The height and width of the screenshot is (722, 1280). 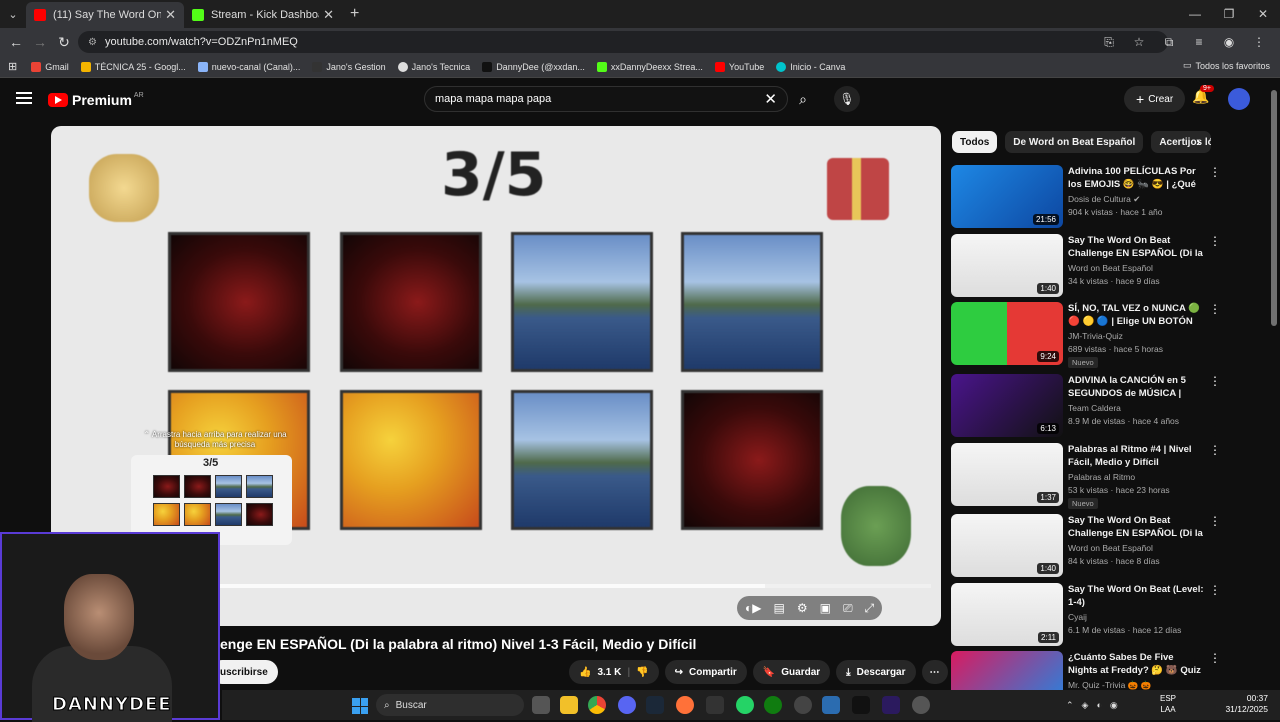 What do you see at coordinates (705, 672) in the screenshot?
I see `share-button: ↪ Compartir` at bounding box center [705, 672].